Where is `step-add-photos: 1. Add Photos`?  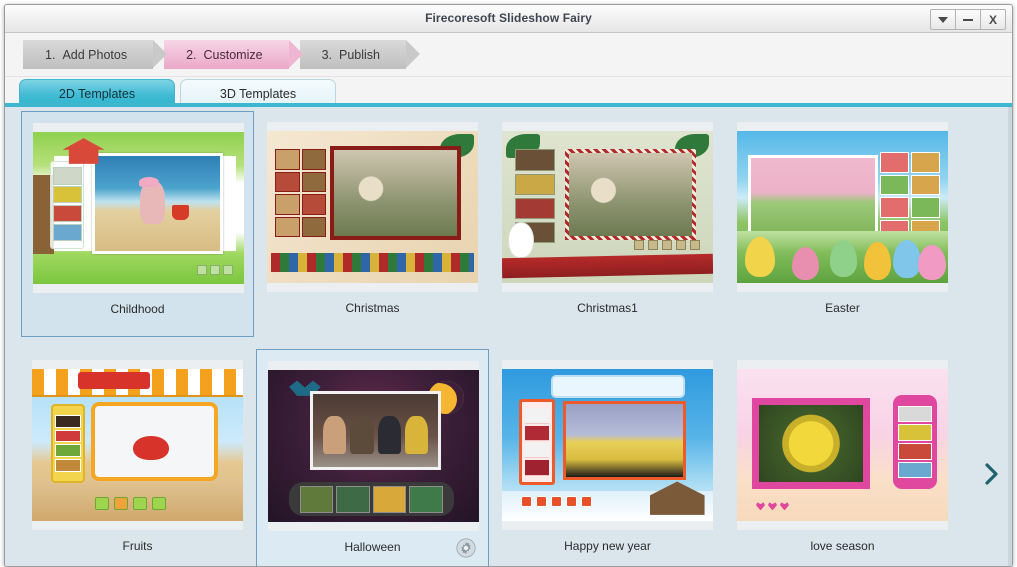 step-add-photos: 1. Add Photos is located at coordinates (95, 54).